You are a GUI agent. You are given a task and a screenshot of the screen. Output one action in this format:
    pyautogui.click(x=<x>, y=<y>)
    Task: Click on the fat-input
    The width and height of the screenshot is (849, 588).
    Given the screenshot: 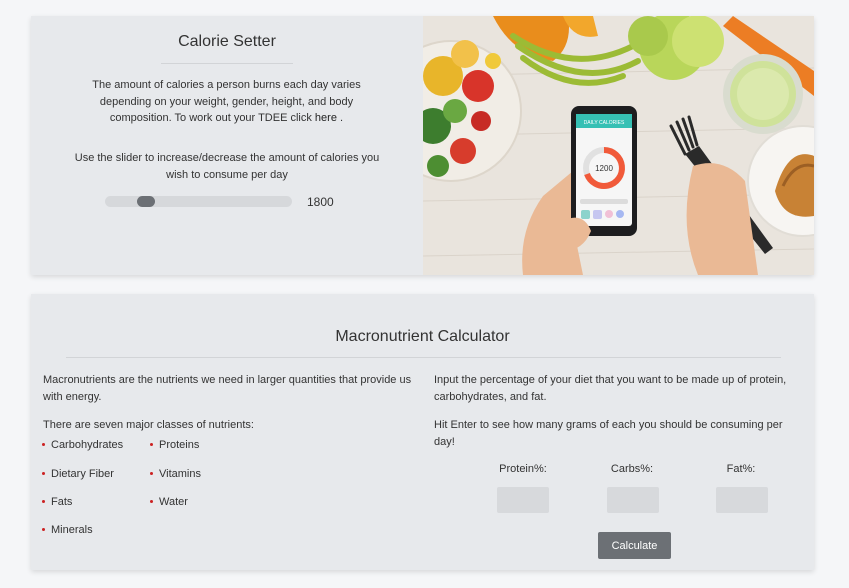 What is the action you would take?
    pyautogui.click(x=742, y=500)
    